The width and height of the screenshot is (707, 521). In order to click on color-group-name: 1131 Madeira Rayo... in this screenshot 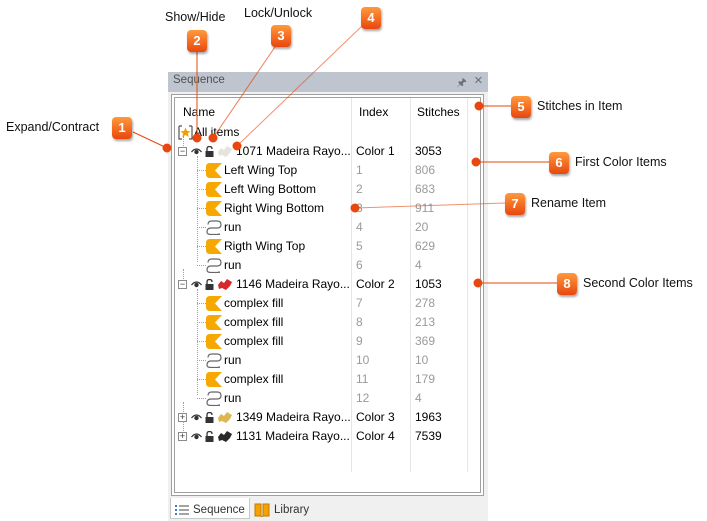, I will do `click(293, 436)`.